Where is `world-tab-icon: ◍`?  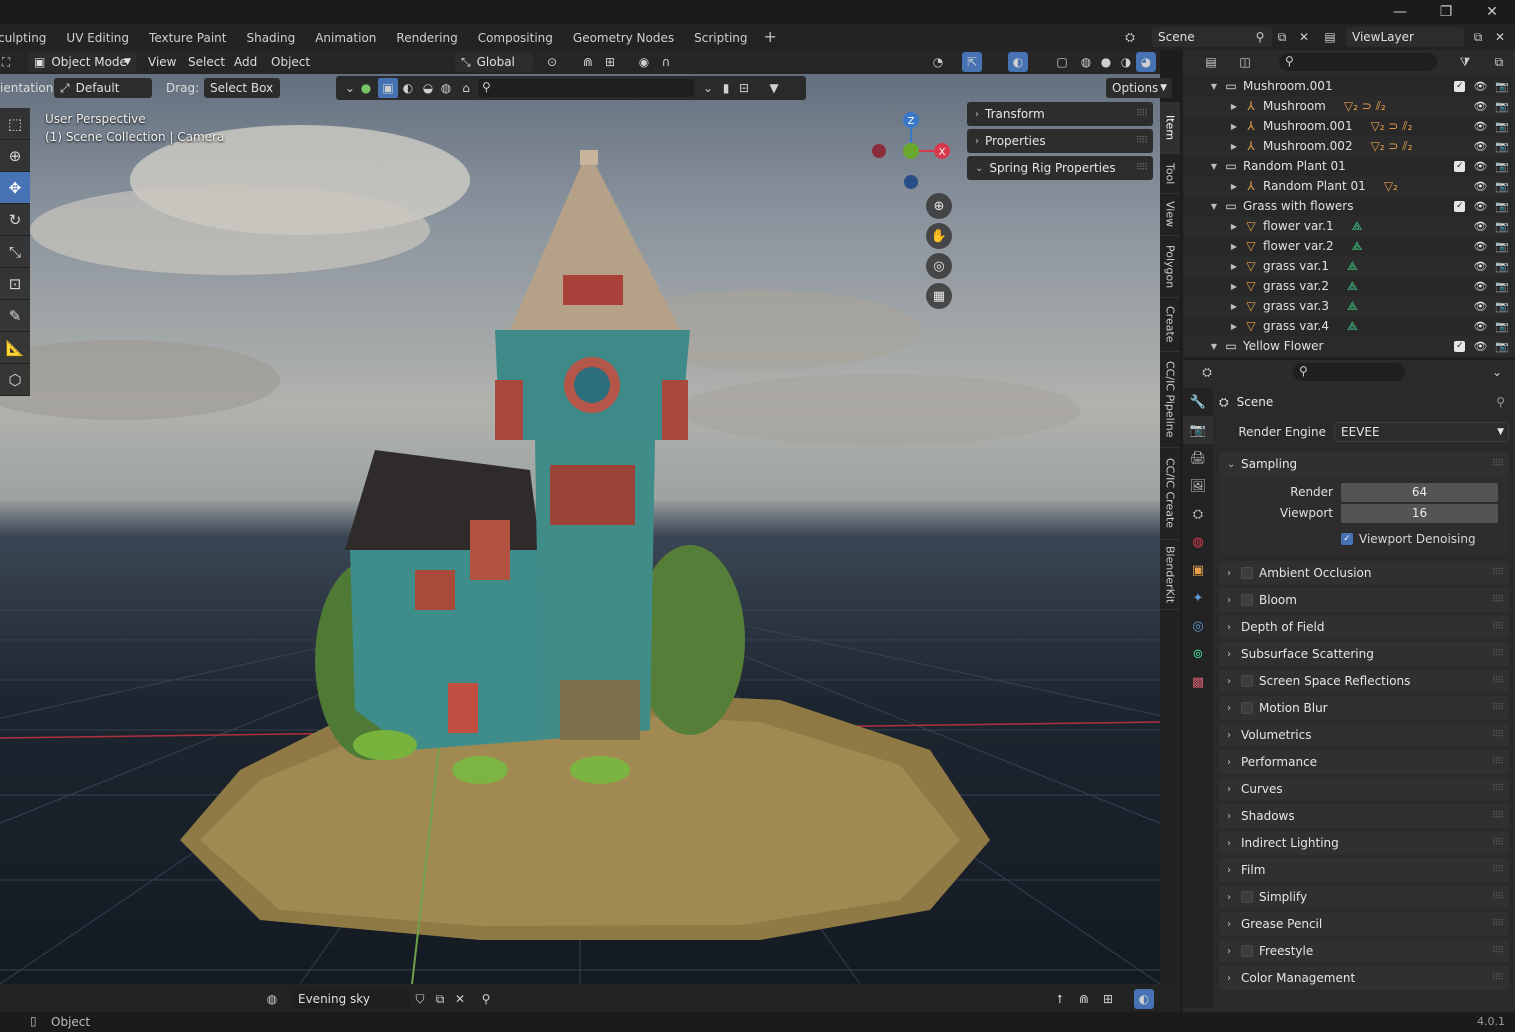 world-tab-icon: ◍ is located at coordinates (1198, 542).